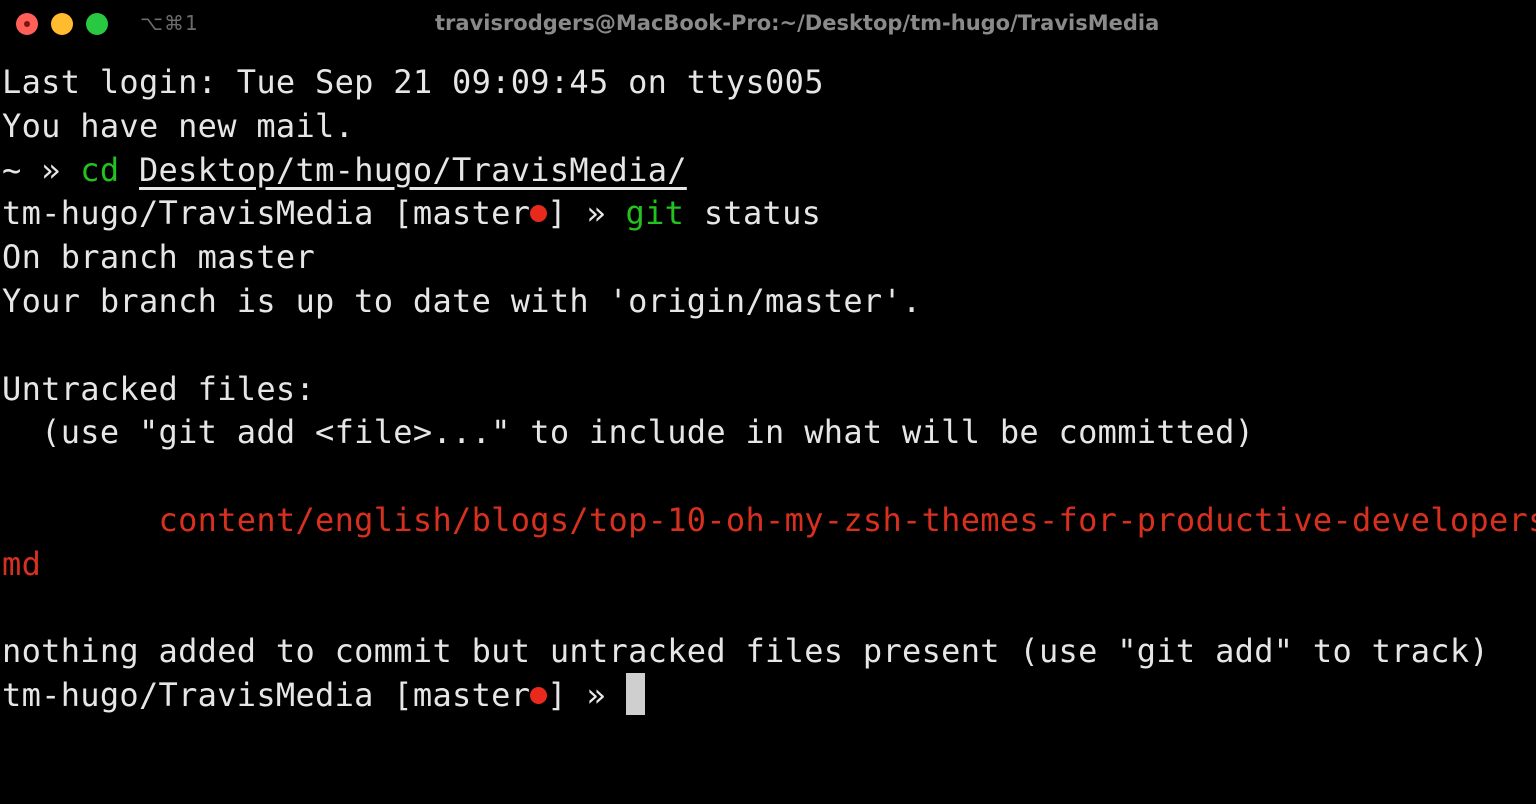  I want to click on text-cursor, so click(635, 694).